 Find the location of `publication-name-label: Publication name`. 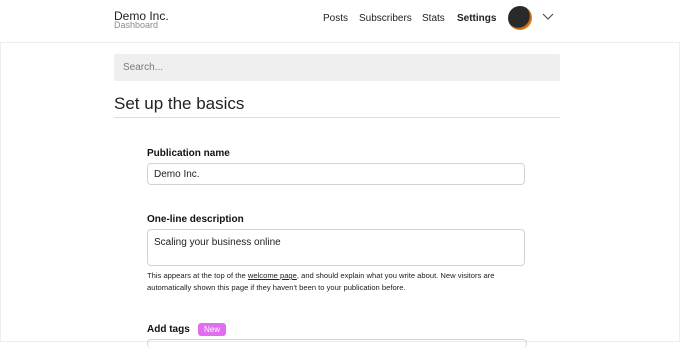

publication-name-label: Publication name is located at coordinates (188, 153).